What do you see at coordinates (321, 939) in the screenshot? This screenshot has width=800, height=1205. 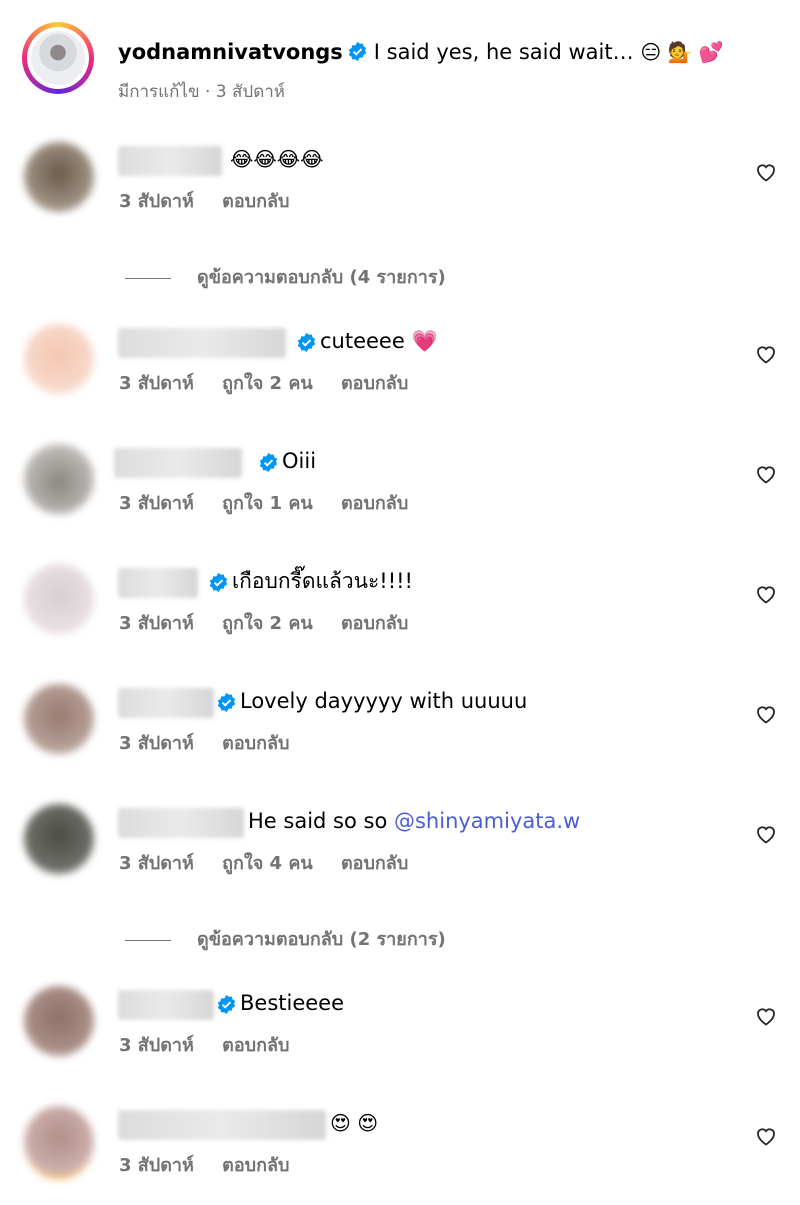 I see `view-replies-label: ดูข้อความตอบกลับ (2 รายการ)` at bounding box center [321, 939].